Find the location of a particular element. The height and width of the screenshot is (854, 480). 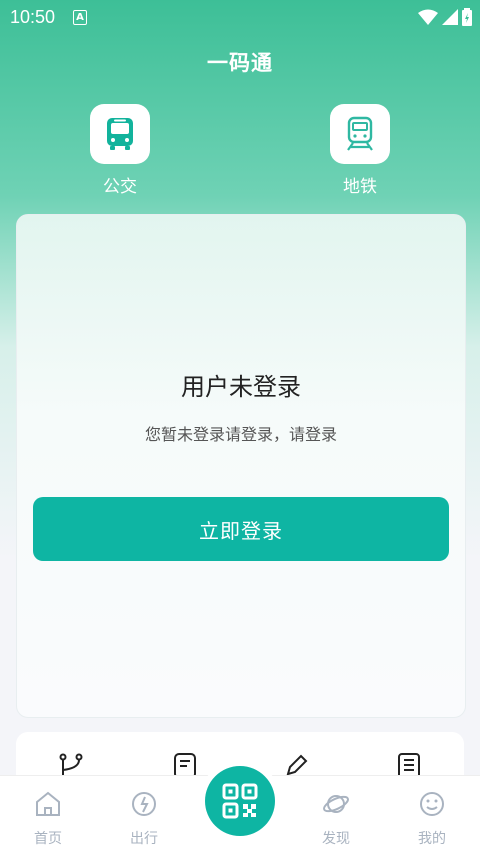

transit-mode-label: 公交 is located at coordinates (120, 187).